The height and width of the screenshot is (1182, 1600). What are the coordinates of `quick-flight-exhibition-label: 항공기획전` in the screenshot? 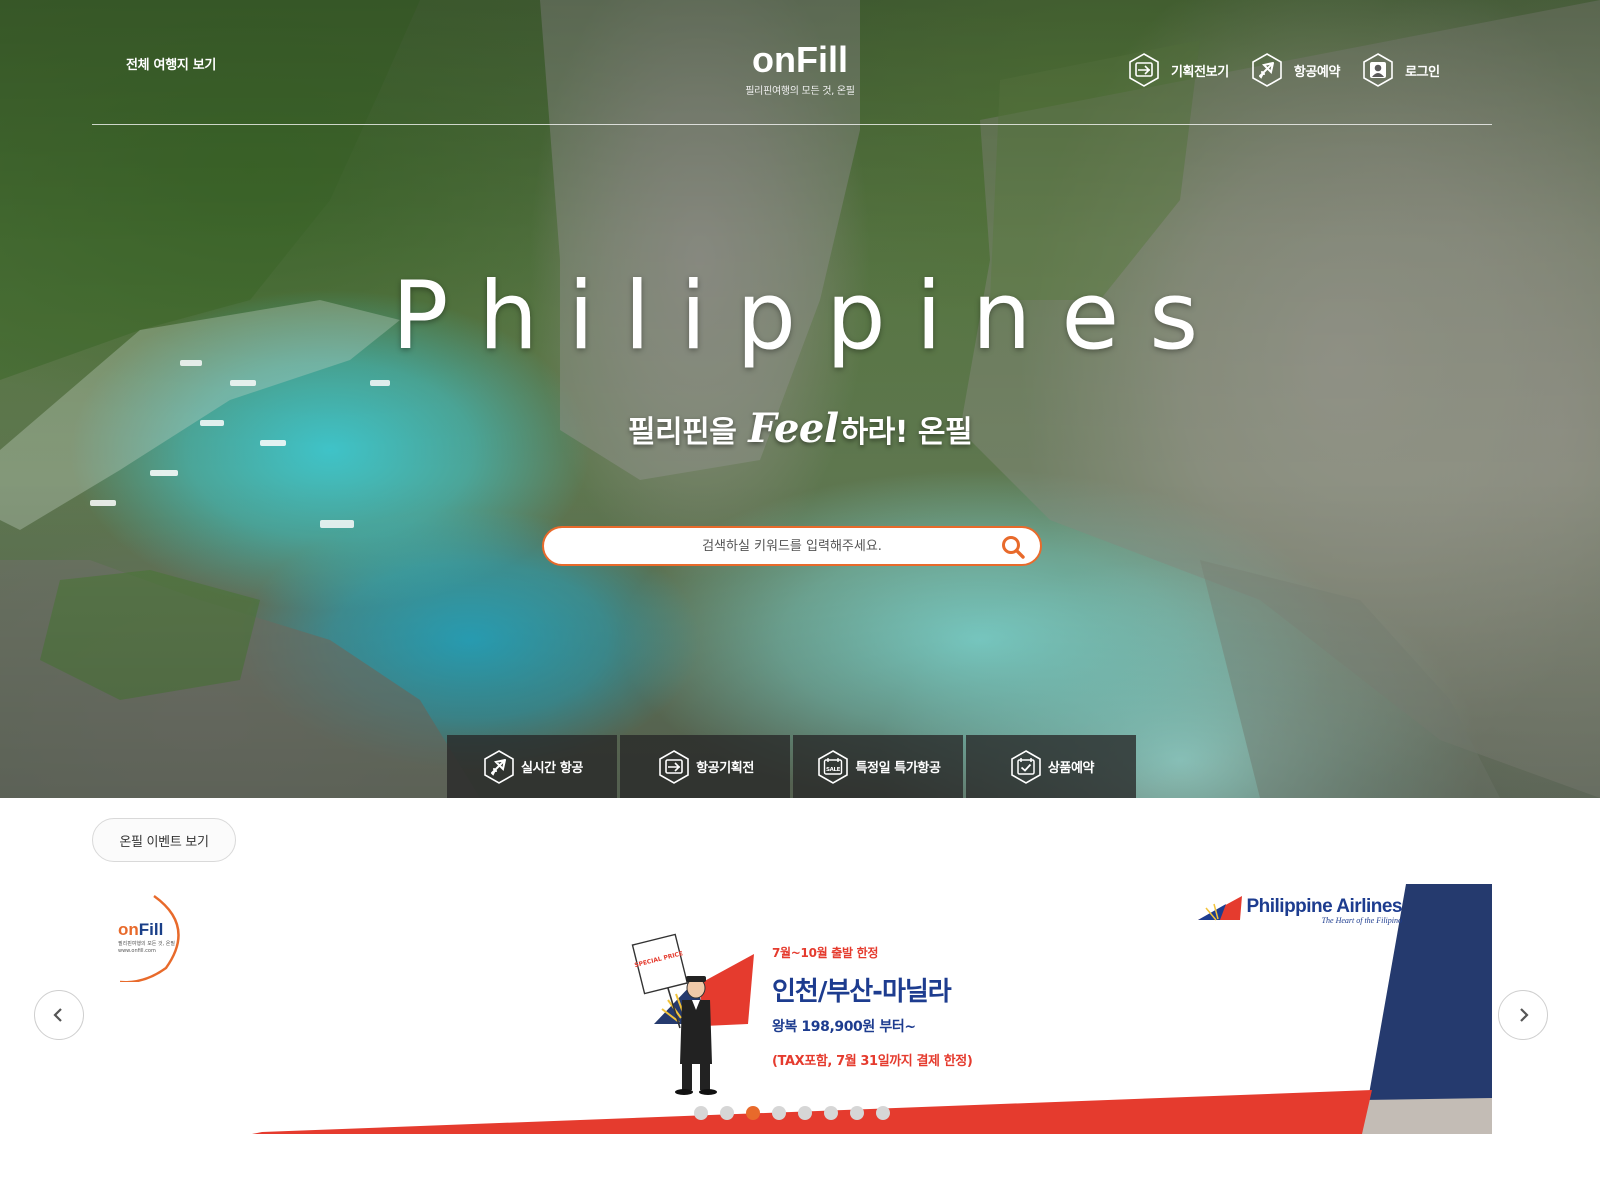 It's located at (725, 768).